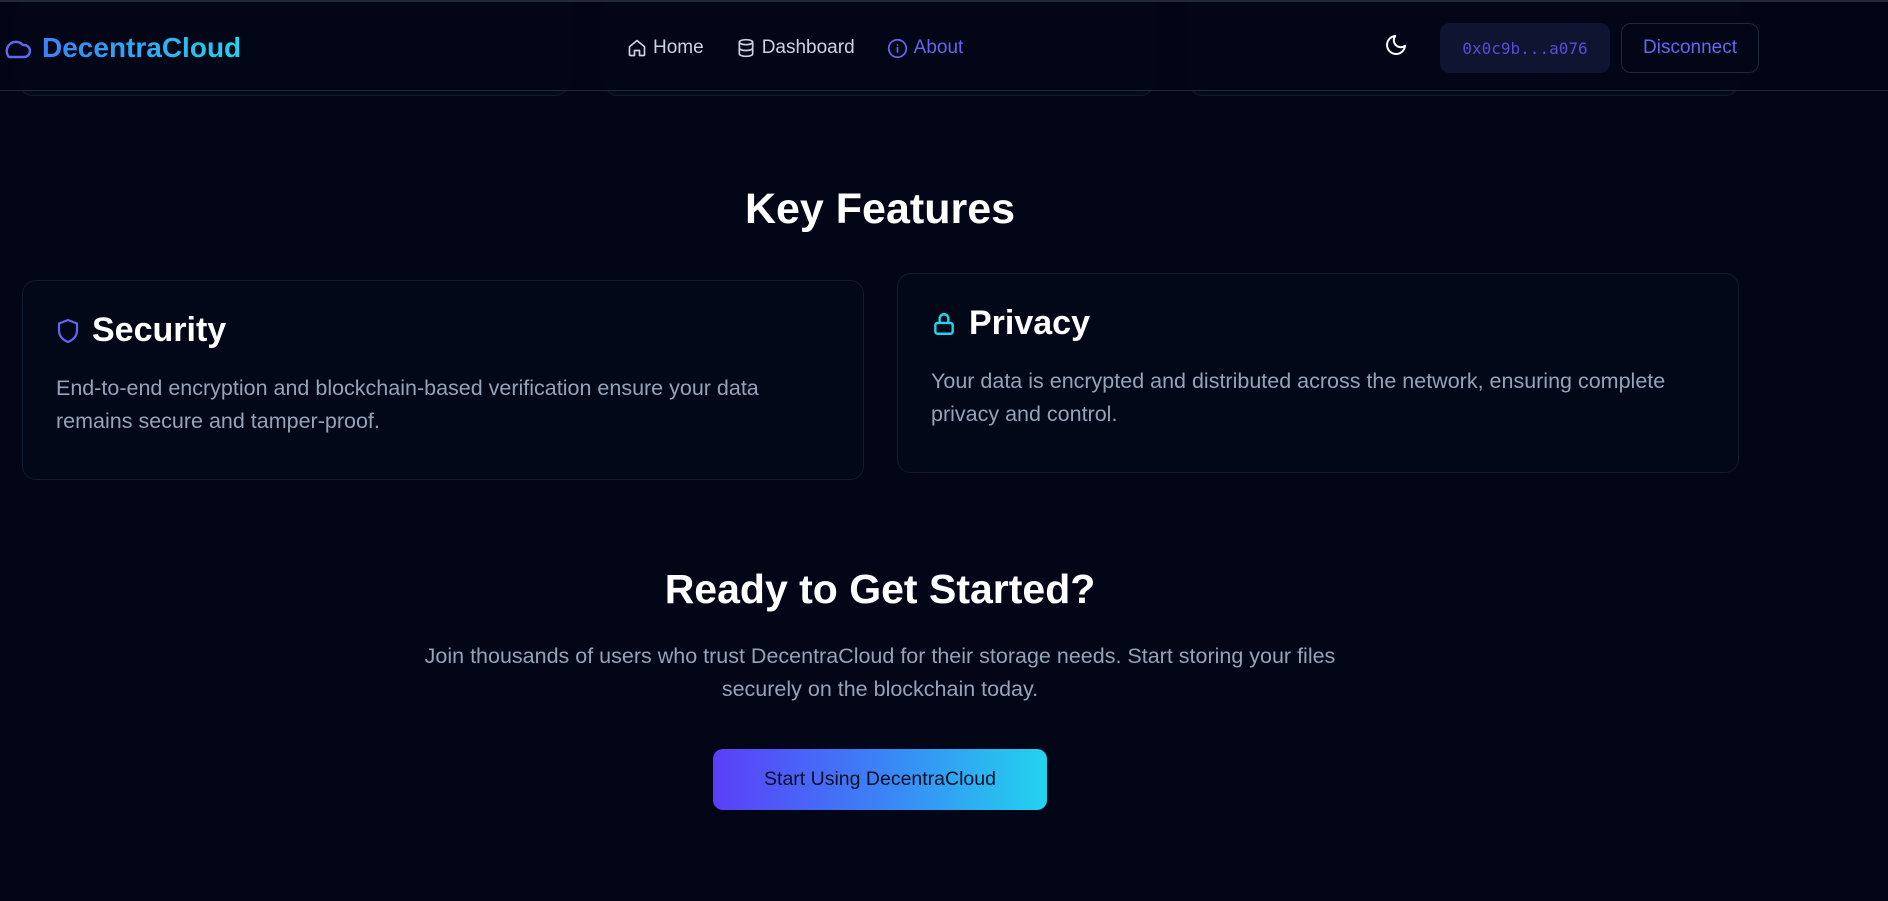  Describe the element at coordinates (944, 324) in the screenshot. I see `lock-icon` at that location.